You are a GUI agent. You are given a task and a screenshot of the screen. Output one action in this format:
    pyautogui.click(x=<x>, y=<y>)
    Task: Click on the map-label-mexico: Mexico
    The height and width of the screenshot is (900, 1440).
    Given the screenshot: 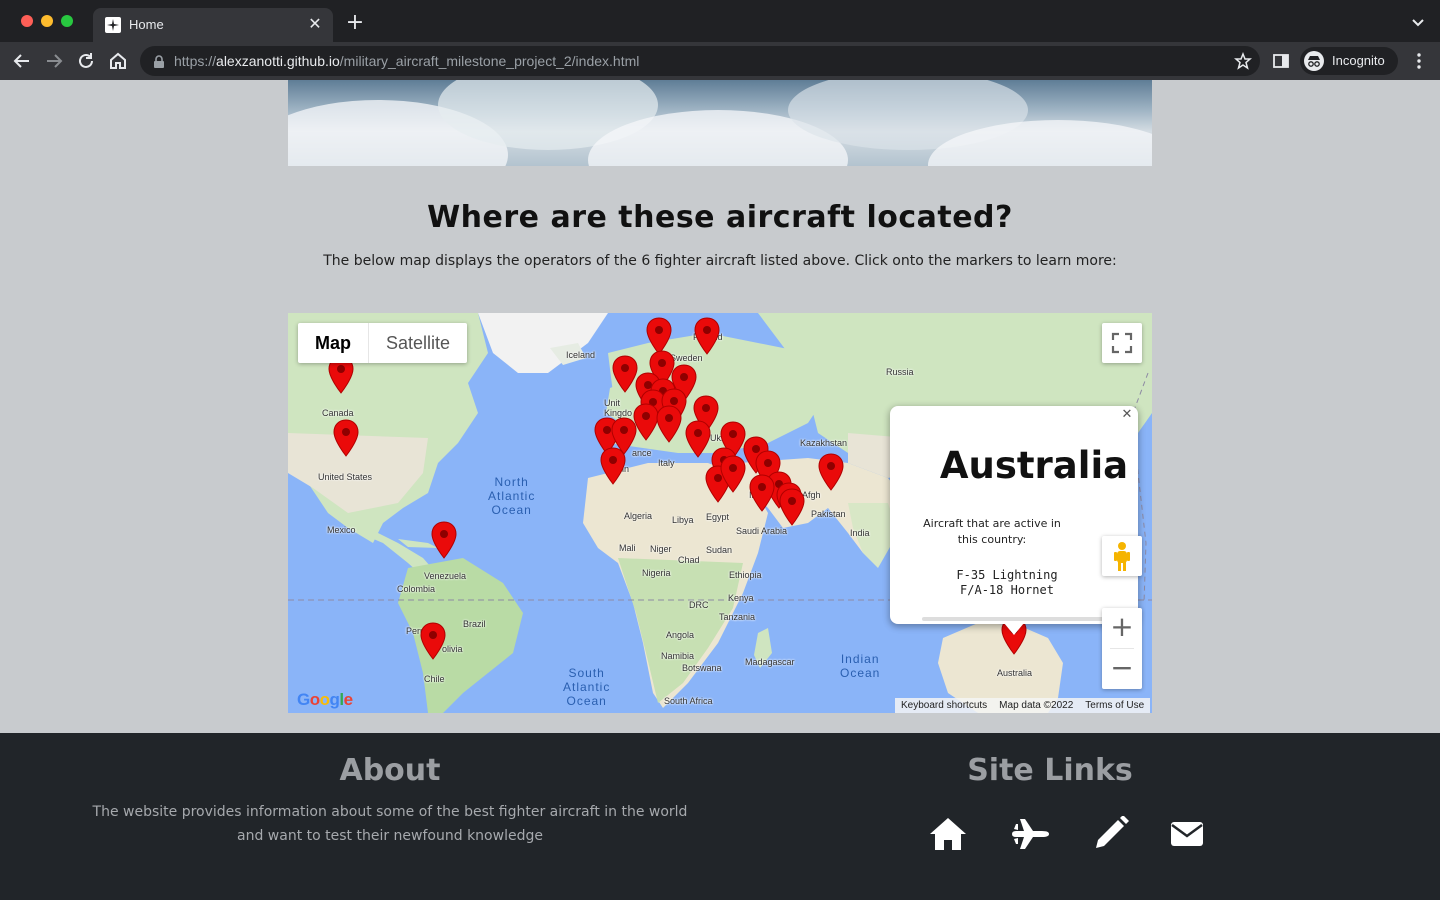 What is the action you would take?
    pyautogui.click(x=341, y=530)
    